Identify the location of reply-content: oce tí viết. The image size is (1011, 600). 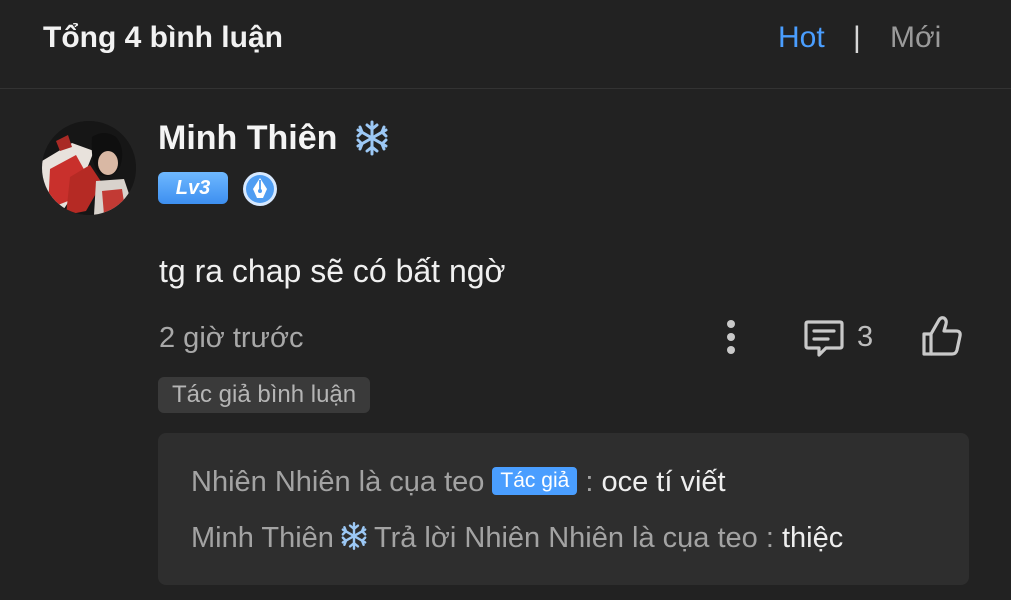
(659, 482).